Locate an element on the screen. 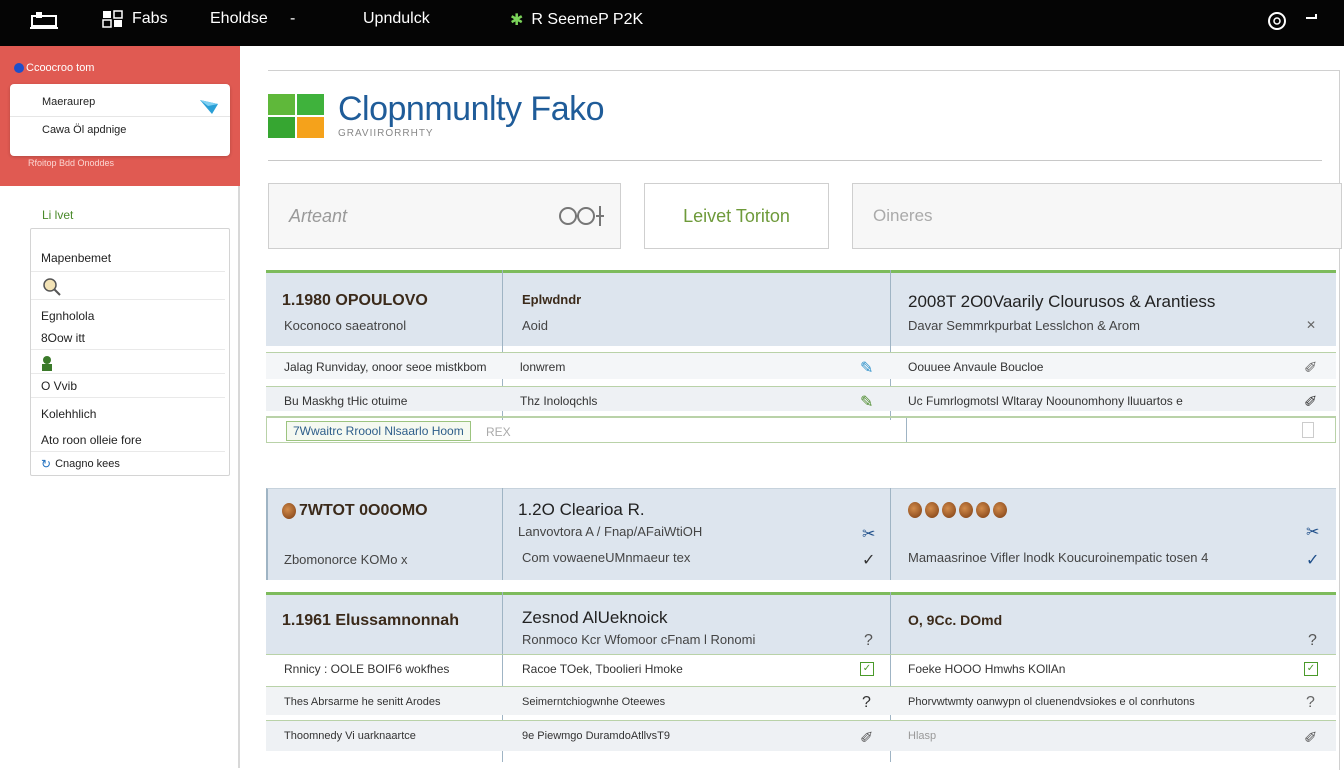  sidebar-item-0: Mapenbemet is located at coordinates (76, 258).